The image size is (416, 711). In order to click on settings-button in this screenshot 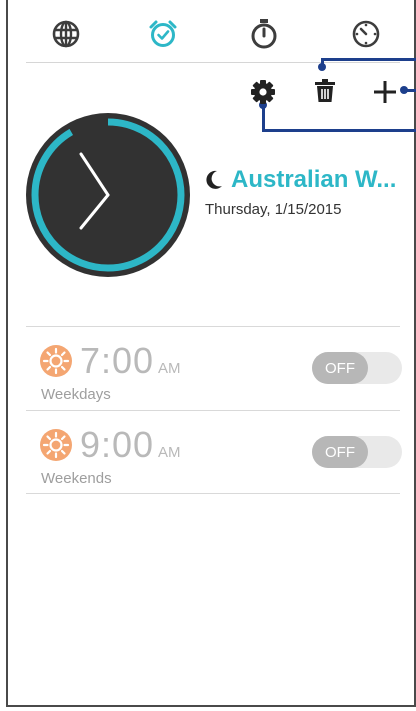, I will do `click(263, 92)`.